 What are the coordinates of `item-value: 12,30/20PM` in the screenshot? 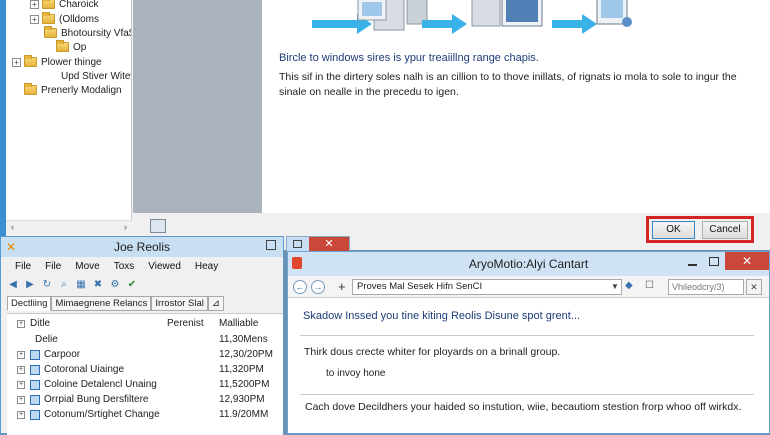 It's located at (246, 354).